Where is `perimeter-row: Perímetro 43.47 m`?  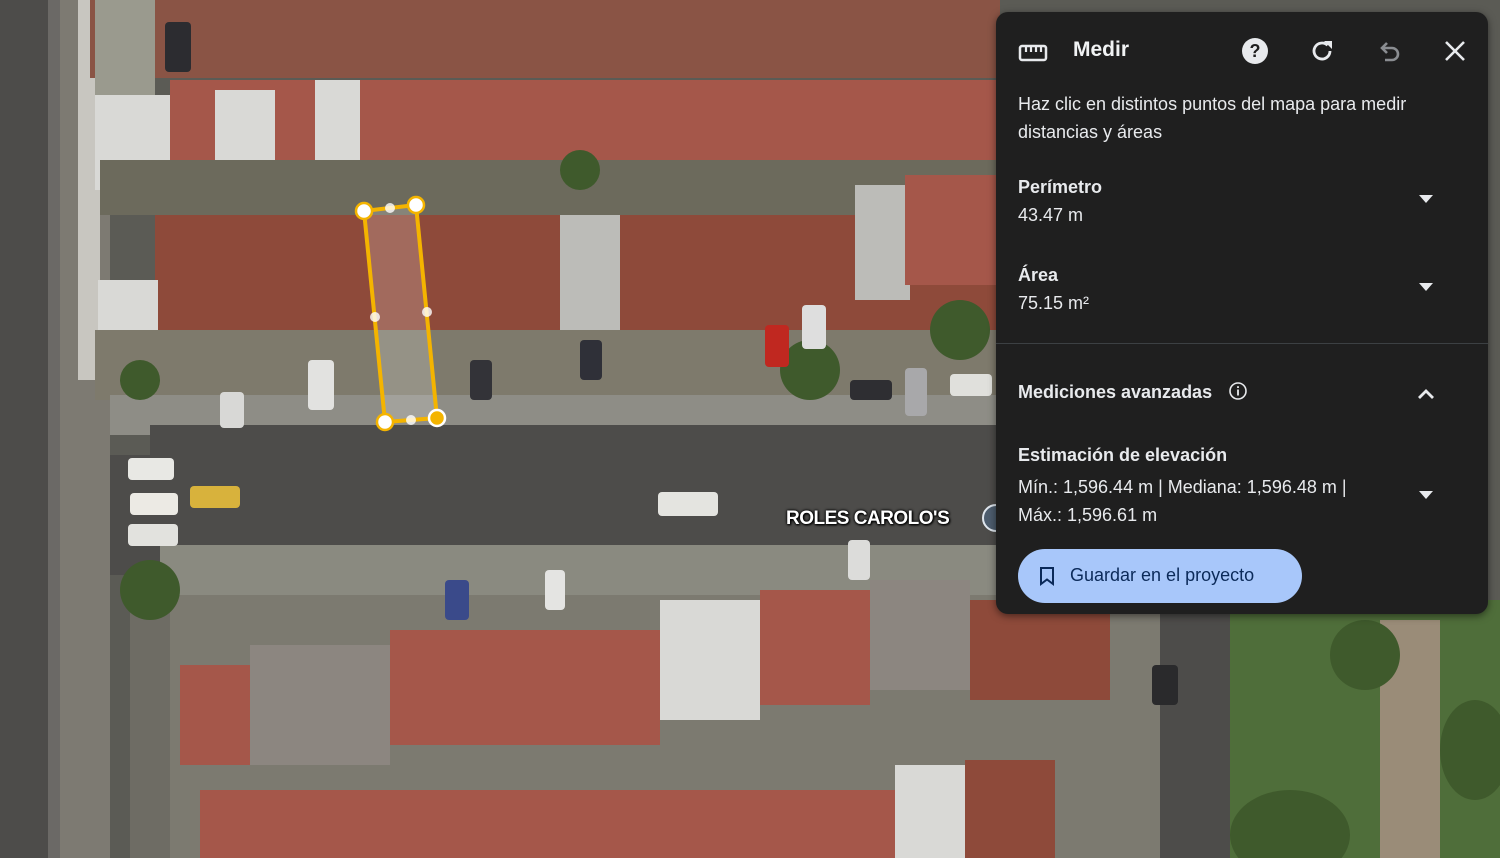
perimeter-row: Perímetro 43.47 m is located at coordinates (1242, 212).